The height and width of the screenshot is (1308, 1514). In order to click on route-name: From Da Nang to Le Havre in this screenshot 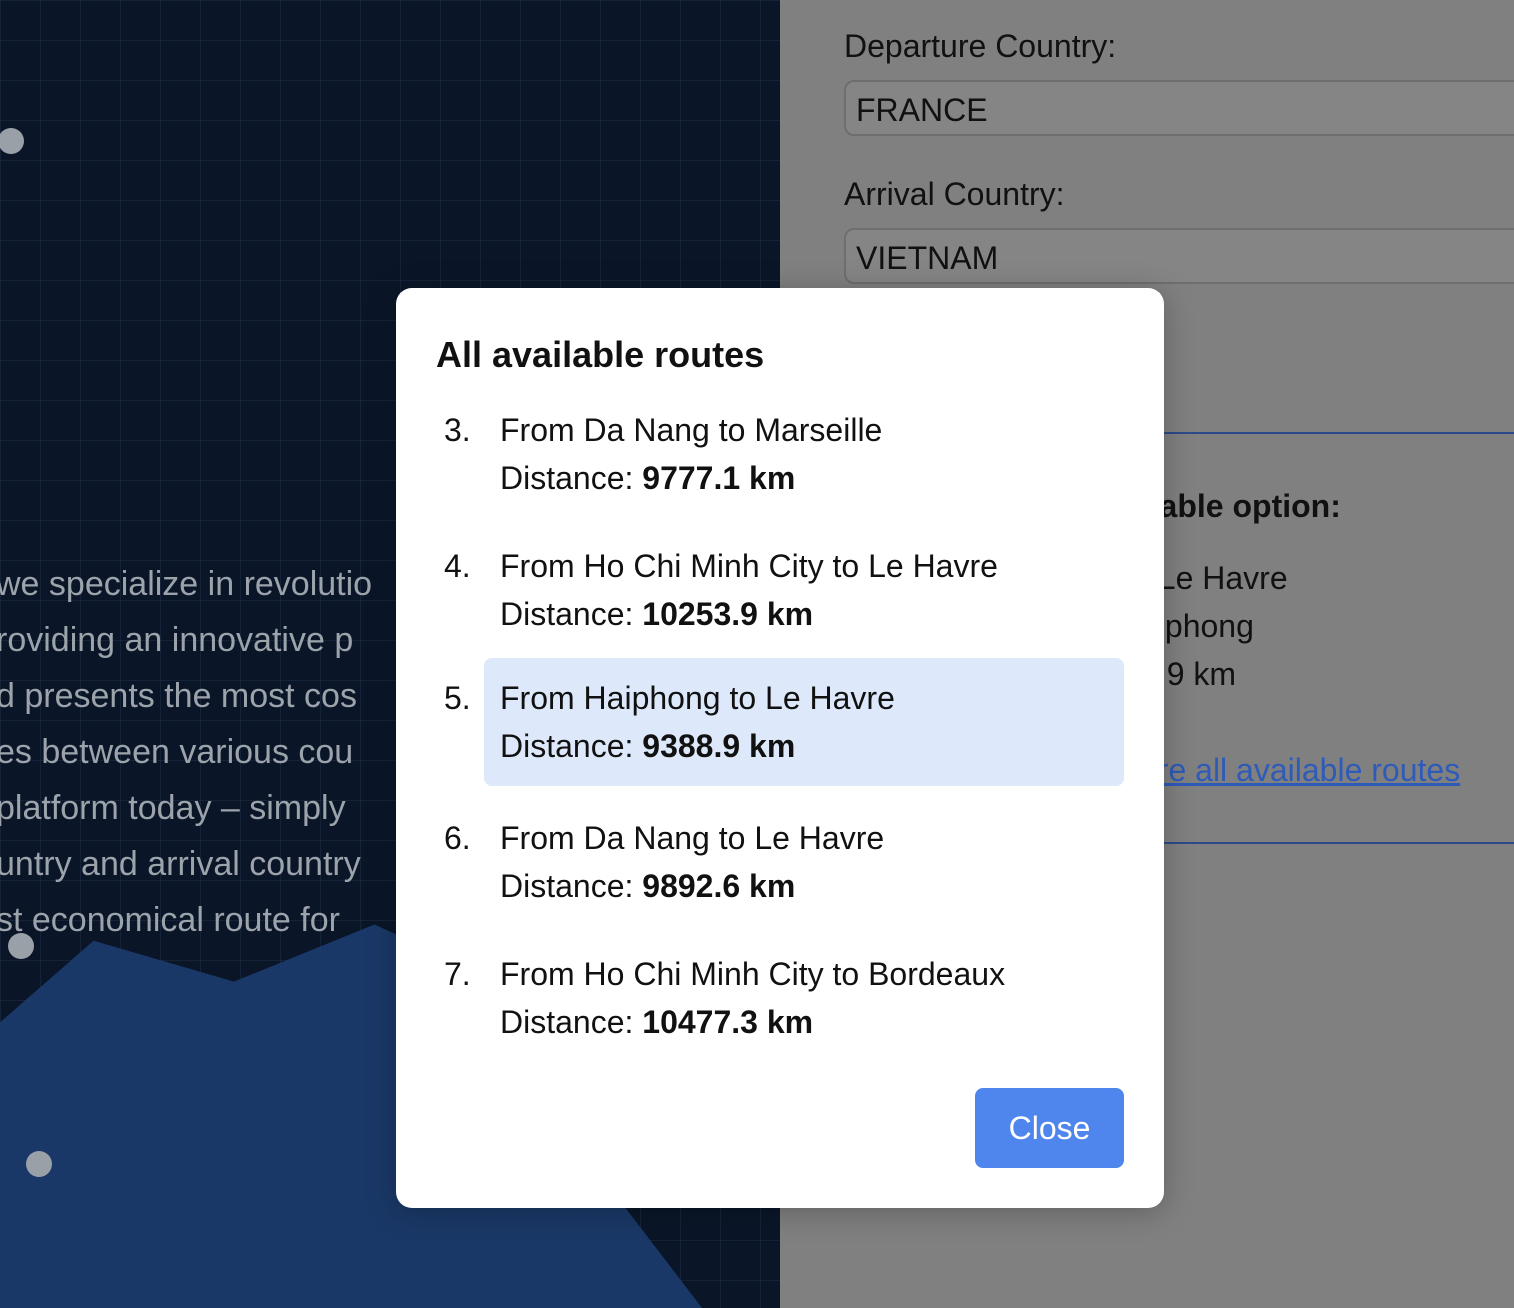, I will do `click(692, 838)`.